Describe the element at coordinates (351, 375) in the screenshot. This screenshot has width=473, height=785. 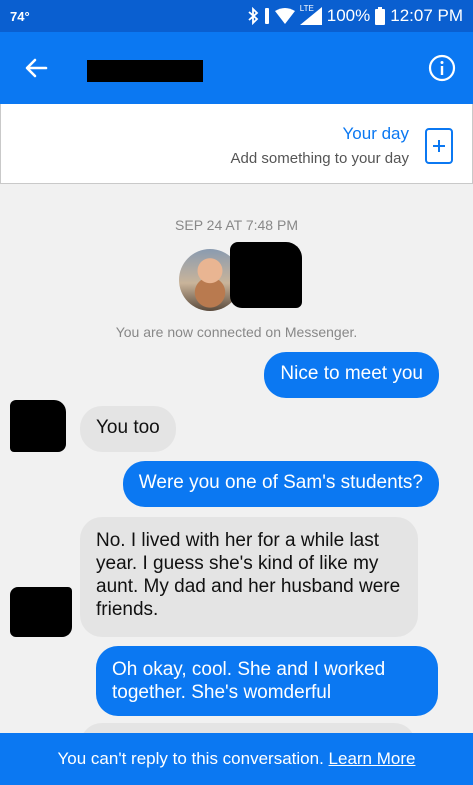
I see `message-bubble-outgoing: Nice to meet you` at that location.